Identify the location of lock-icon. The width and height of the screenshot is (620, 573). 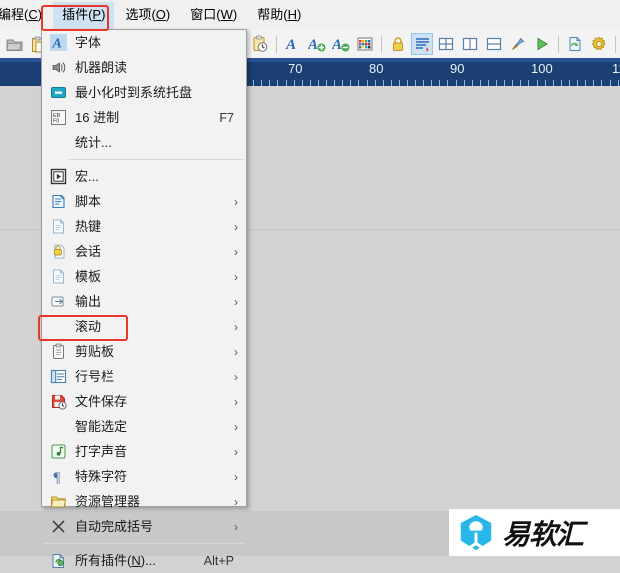
(398, 44).